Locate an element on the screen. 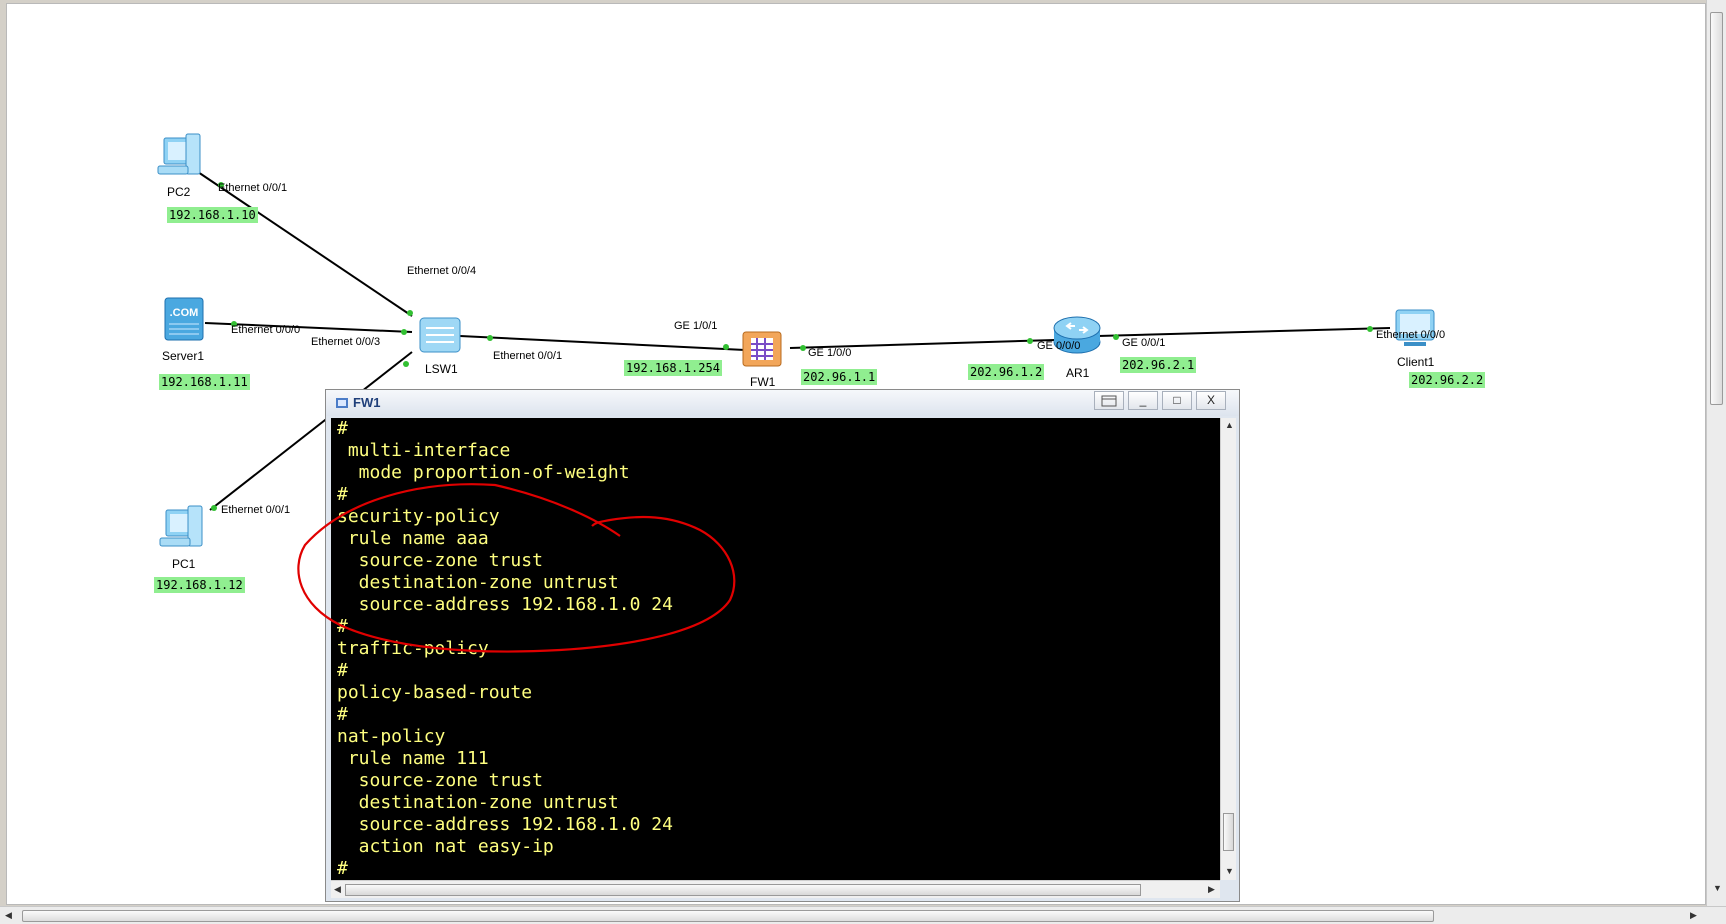  fw1-device is located at coordinates (763, 349).